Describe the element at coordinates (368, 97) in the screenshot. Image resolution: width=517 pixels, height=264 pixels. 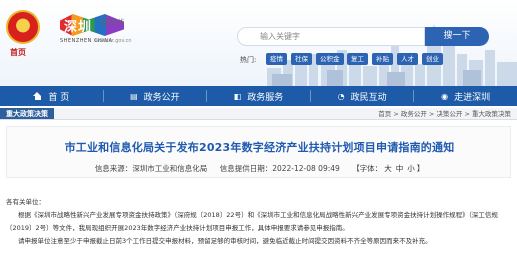
I see `nav-label: 政民互动` at that location.